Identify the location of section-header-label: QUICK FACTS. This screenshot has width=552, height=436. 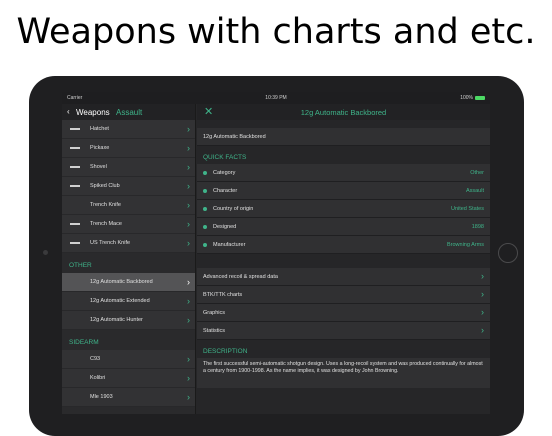
(225, 157).